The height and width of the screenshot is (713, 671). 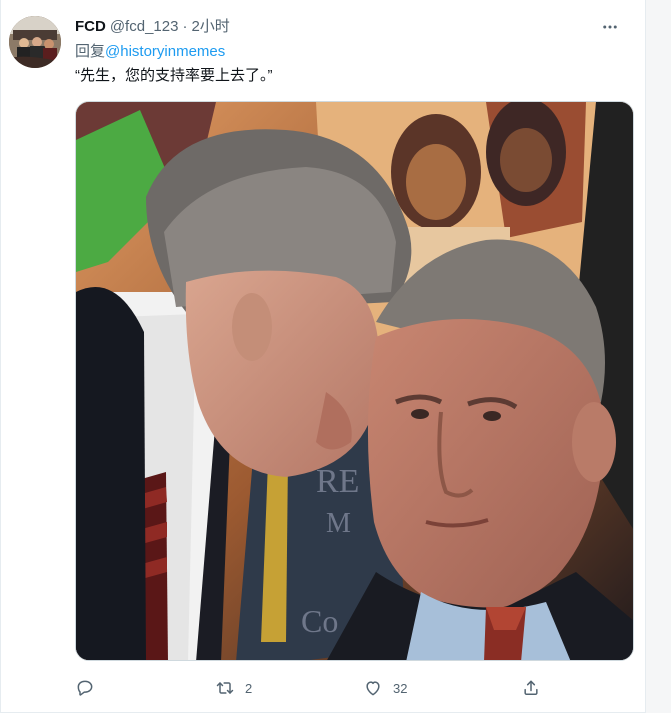 What do you see at coordinates (85, 688) in the screenshot?
I see `reply-bubble-icon` at bounding box center [85, 688].